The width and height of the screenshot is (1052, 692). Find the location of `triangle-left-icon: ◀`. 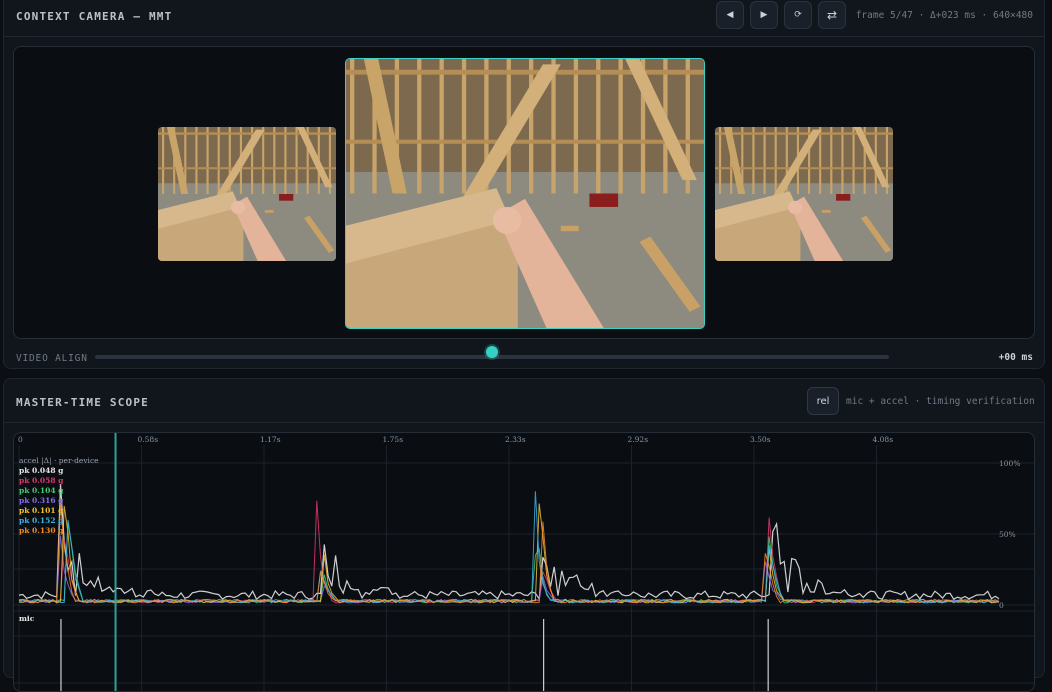

triangle-left-icon: ◀ is located at coordinates (730, 15).